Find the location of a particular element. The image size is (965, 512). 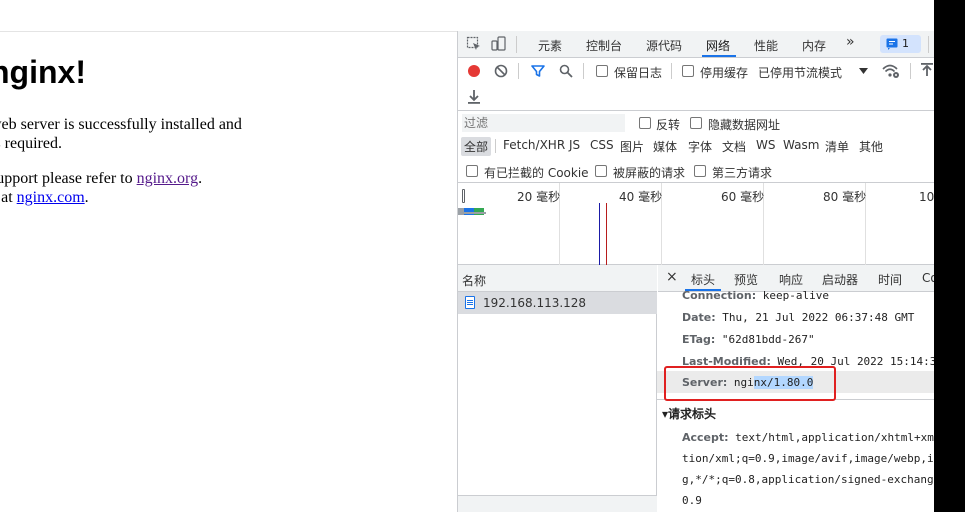

header-value: "62d81bdd-267" is located at coordinates (768, 339).